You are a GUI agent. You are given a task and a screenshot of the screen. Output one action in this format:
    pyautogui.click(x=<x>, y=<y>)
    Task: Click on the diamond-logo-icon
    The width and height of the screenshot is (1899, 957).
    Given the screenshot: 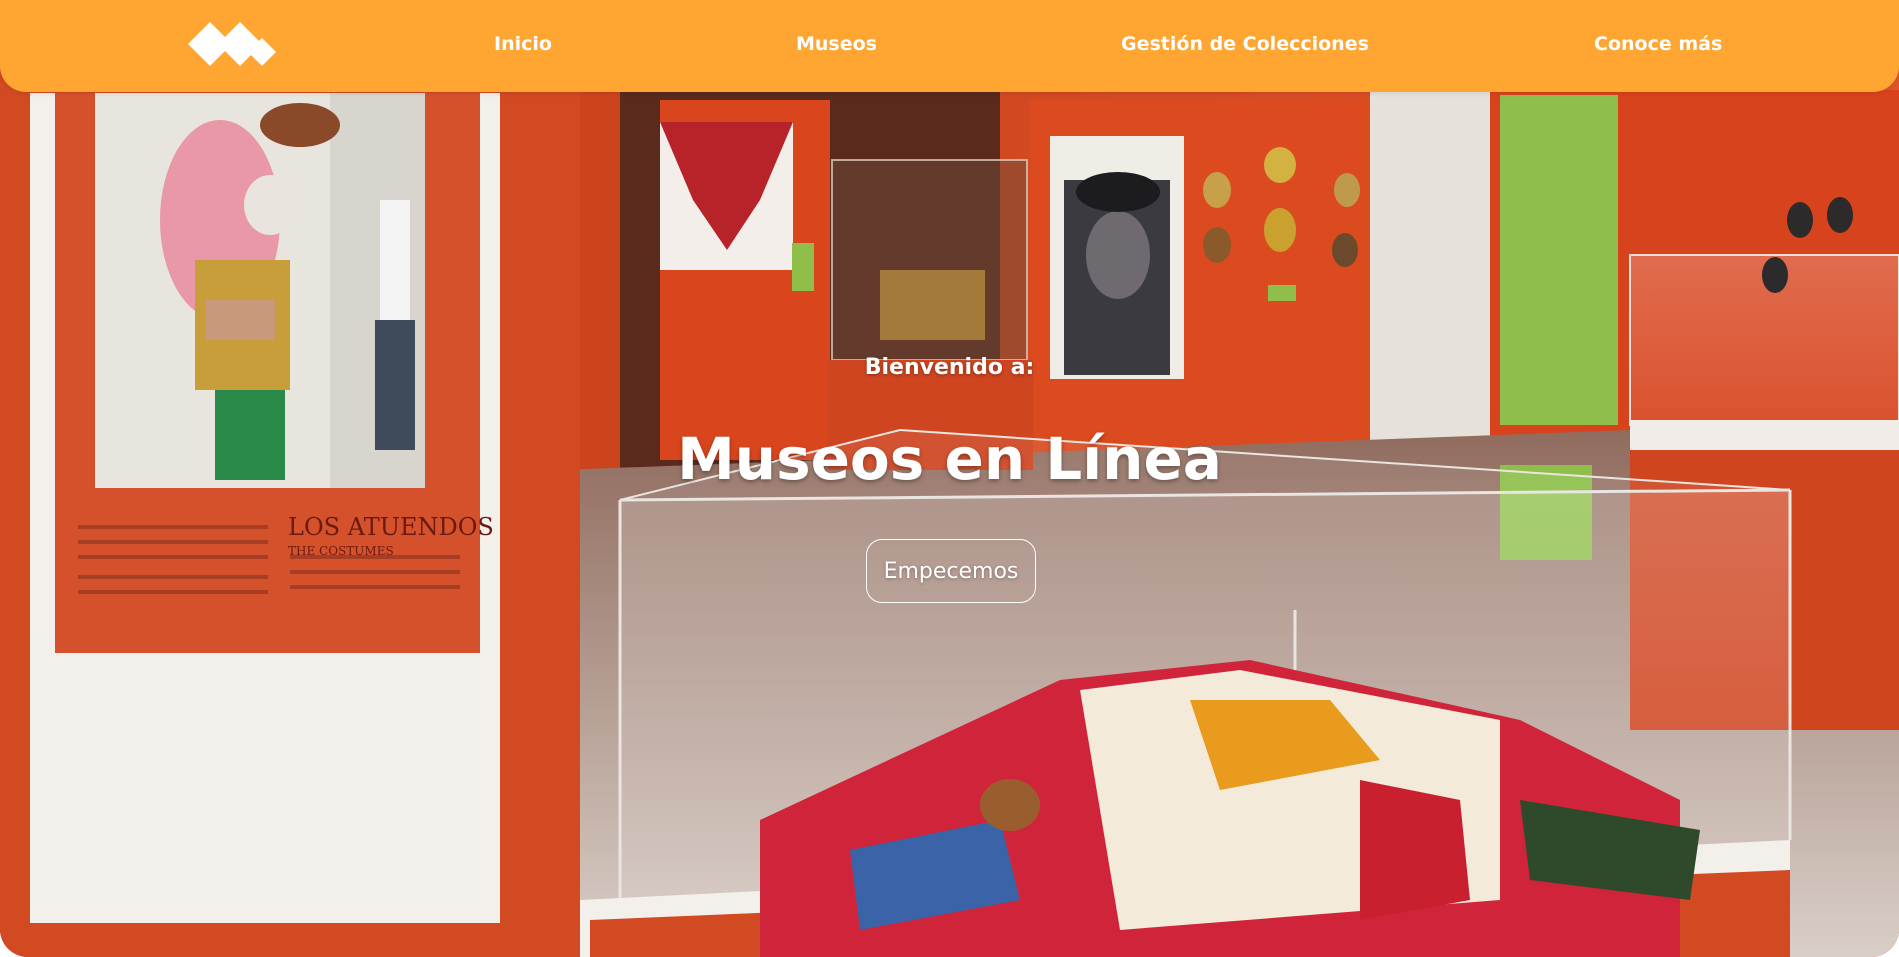 What is the action you would take?
    pyautogui.click(x=237, y=46)
    